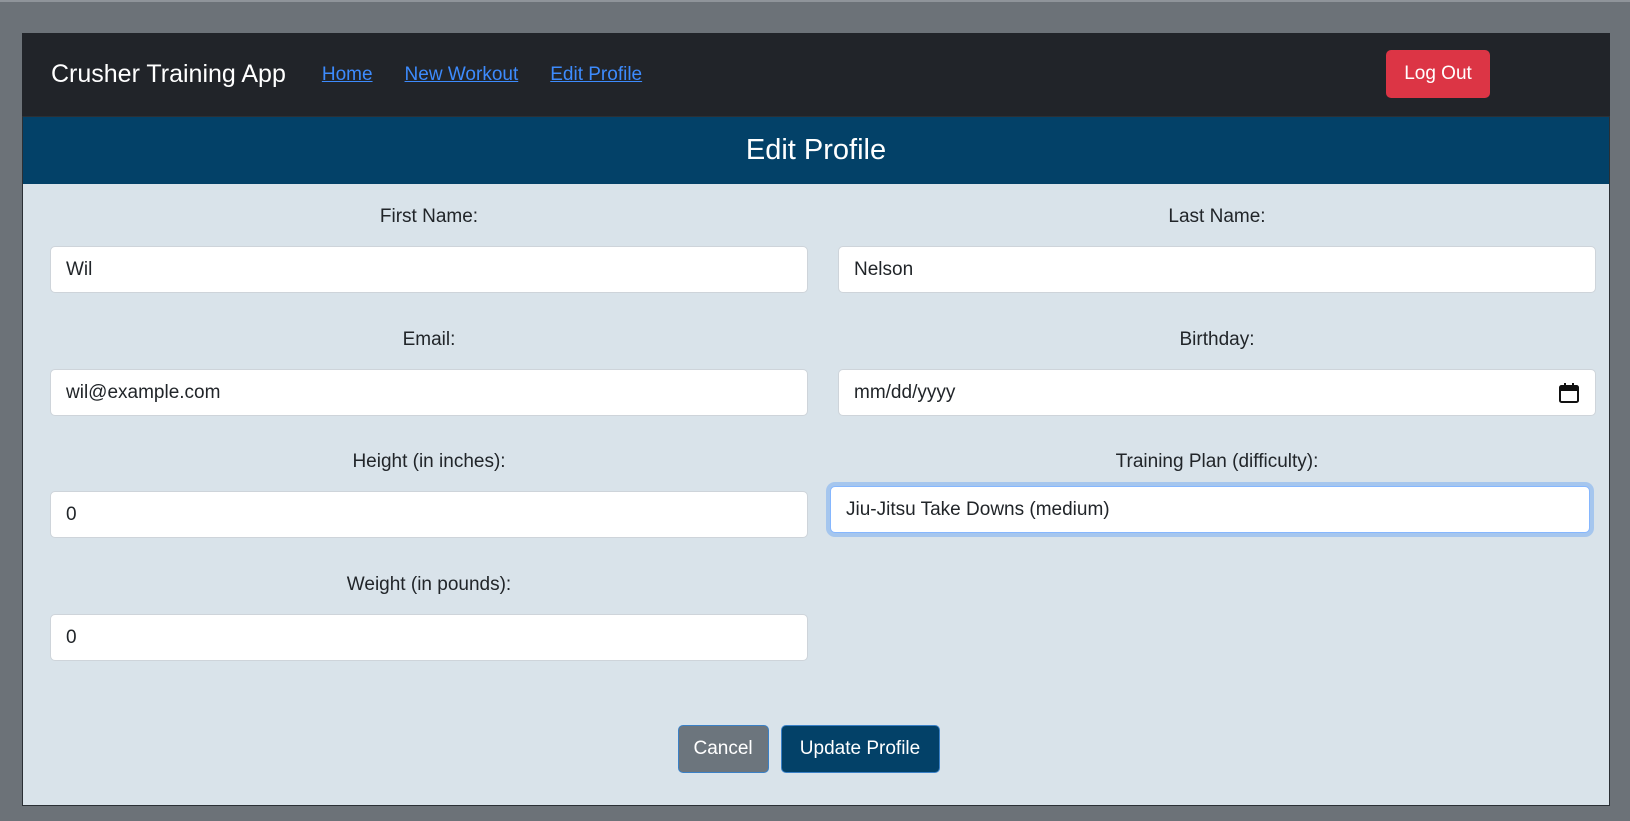  I want to click on email-group: Email: wil@example.com, so click(429, 370).